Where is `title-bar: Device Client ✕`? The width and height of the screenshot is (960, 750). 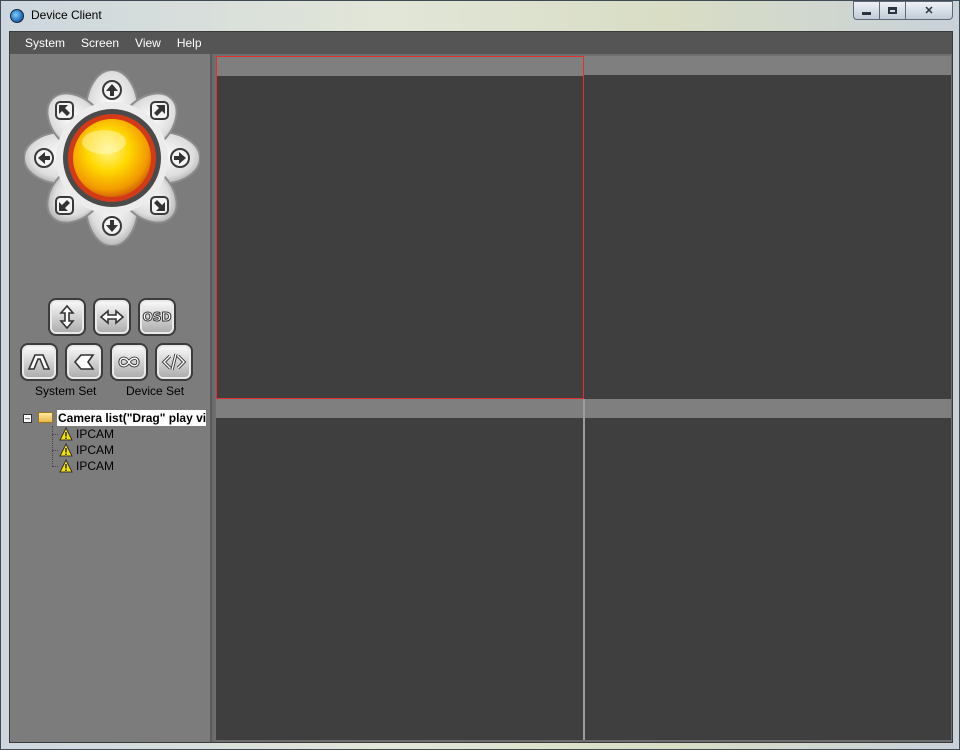
title-bar: Device Client ✕ is located at coordinates (480, 16).